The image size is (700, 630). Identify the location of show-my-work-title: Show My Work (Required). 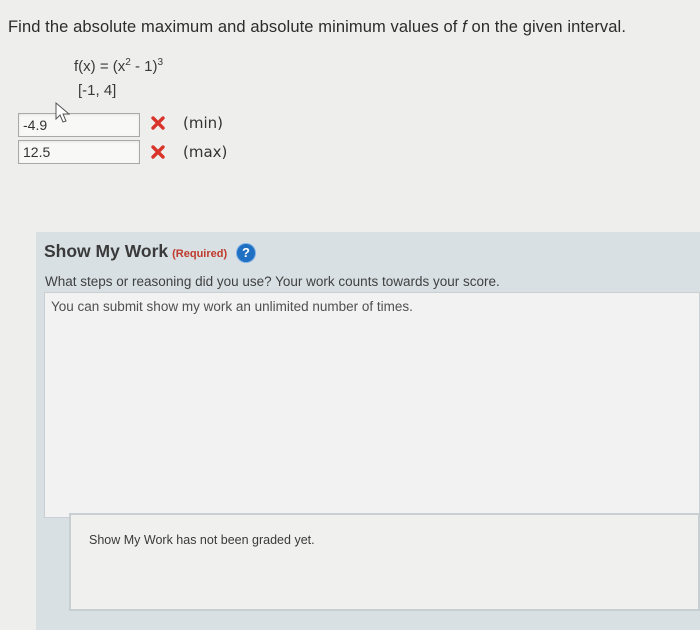
(135, 251).